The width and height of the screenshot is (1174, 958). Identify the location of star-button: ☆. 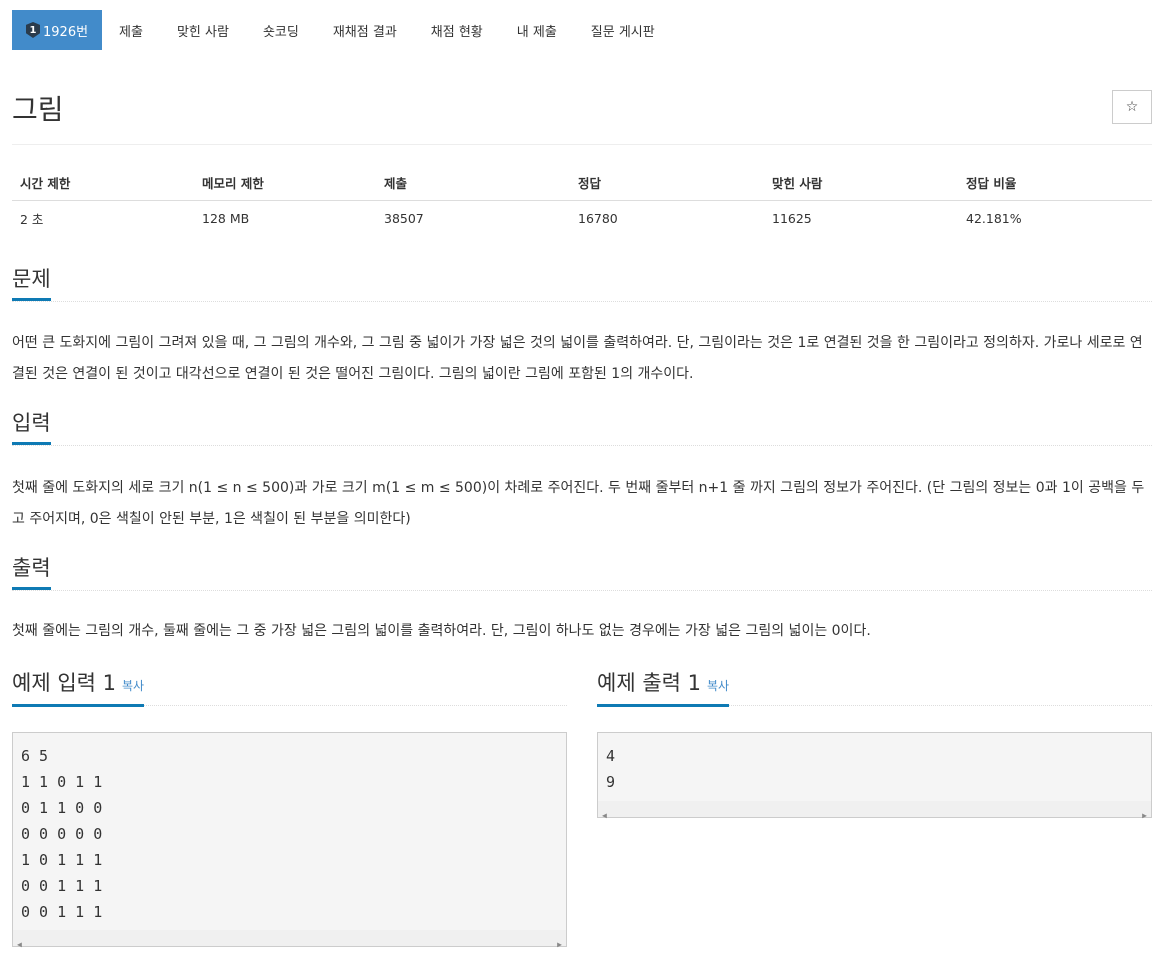
(1132, 107).